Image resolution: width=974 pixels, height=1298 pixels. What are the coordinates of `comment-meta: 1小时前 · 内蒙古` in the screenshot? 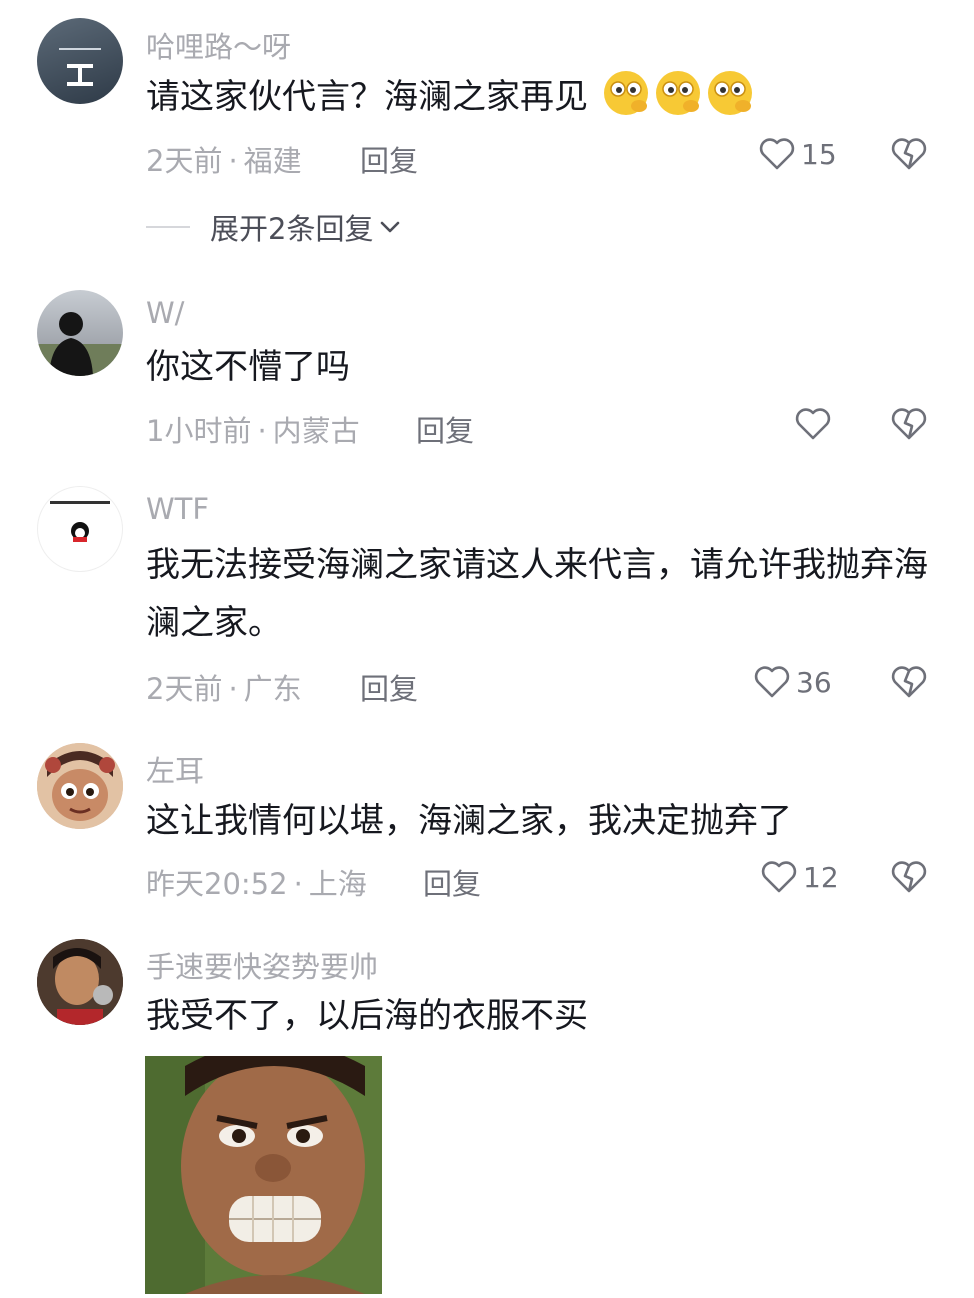 It's located at (253, 431).